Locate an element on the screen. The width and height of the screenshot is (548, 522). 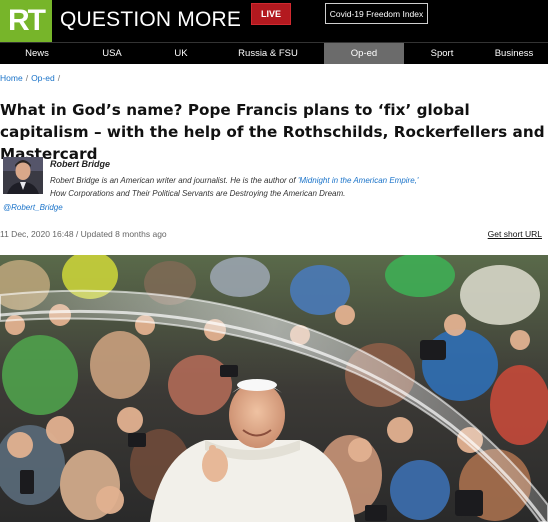
nav-item-news: News is located at coordinates (37, 53).